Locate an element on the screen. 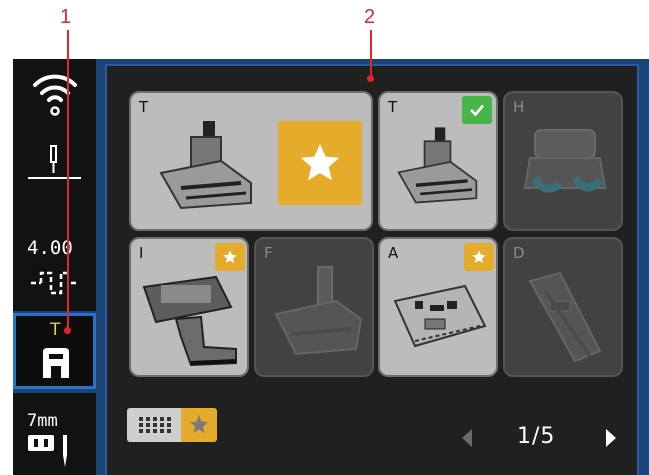 The width and height of the screenshot is (649, 475). stitch-length-icon is located at coordinates (55, 283).